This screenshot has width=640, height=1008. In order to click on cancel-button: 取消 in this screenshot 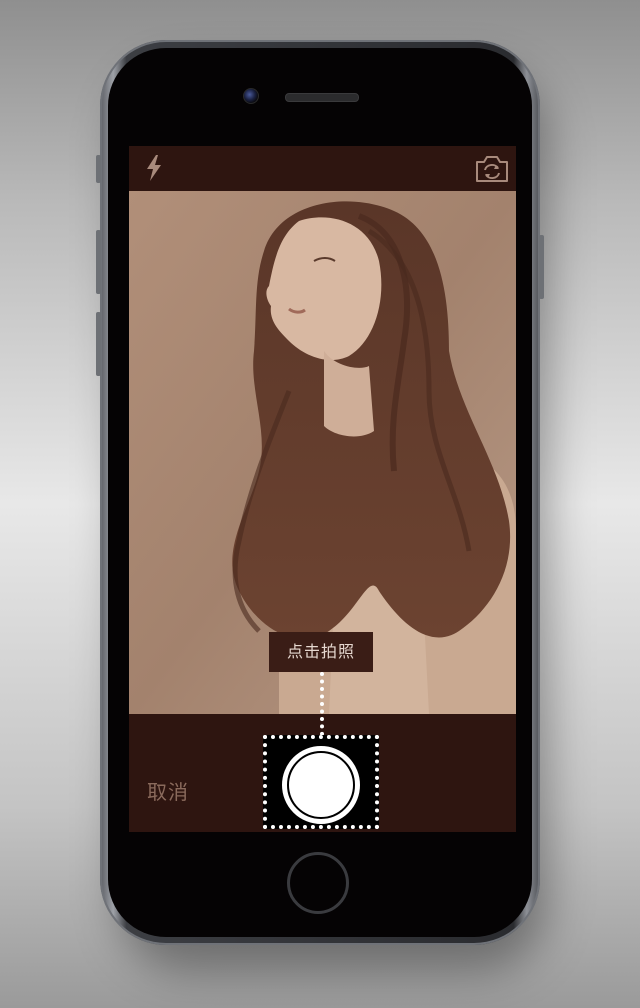, I will do `click(168, 790)`.